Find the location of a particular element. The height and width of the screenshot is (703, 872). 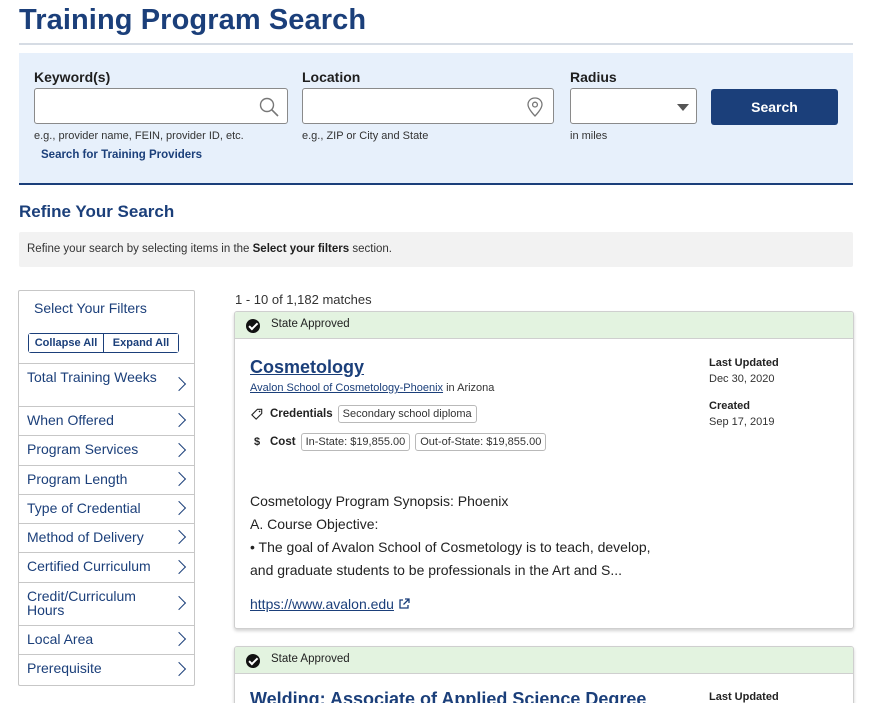

last-updated-block: Last Updated is located at coordinates (744, 697).